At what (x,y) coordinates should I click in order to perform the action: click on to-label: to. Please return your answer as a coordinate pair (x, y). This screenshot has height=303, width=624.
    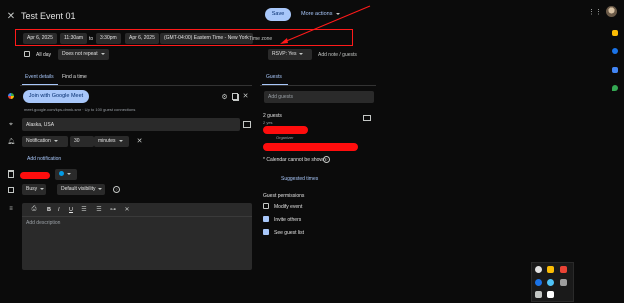
    Looking at the image, I should click on (91, 39).